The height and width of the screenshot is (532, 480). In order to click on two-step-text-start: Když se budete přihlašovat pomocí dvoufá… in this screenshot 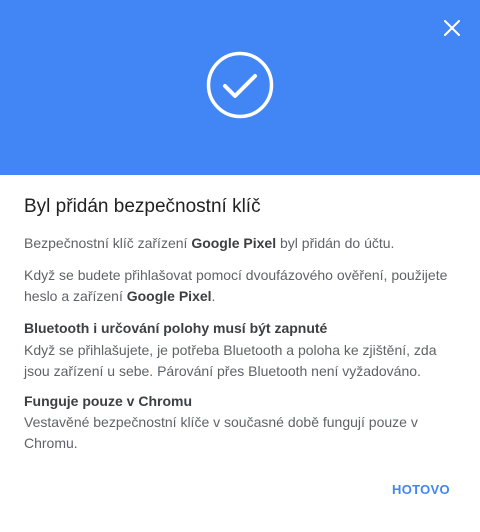, I will do `click(236, 285)`.